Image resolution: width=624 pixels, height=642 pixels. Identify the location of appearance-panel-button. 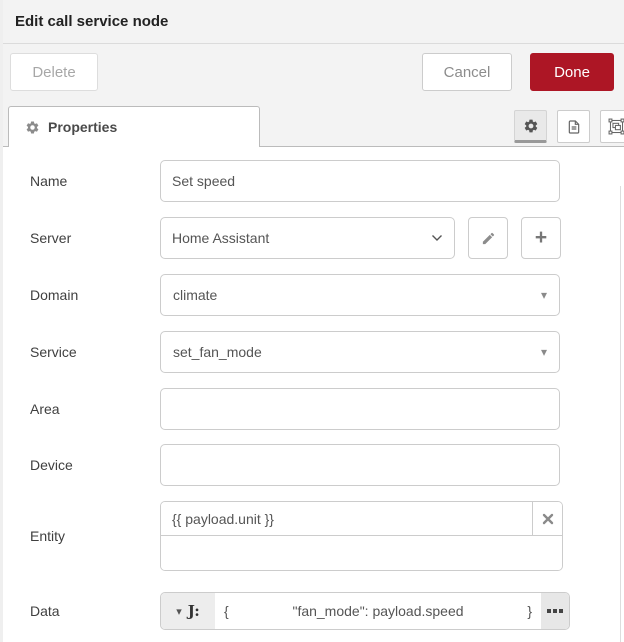
(612, 126).